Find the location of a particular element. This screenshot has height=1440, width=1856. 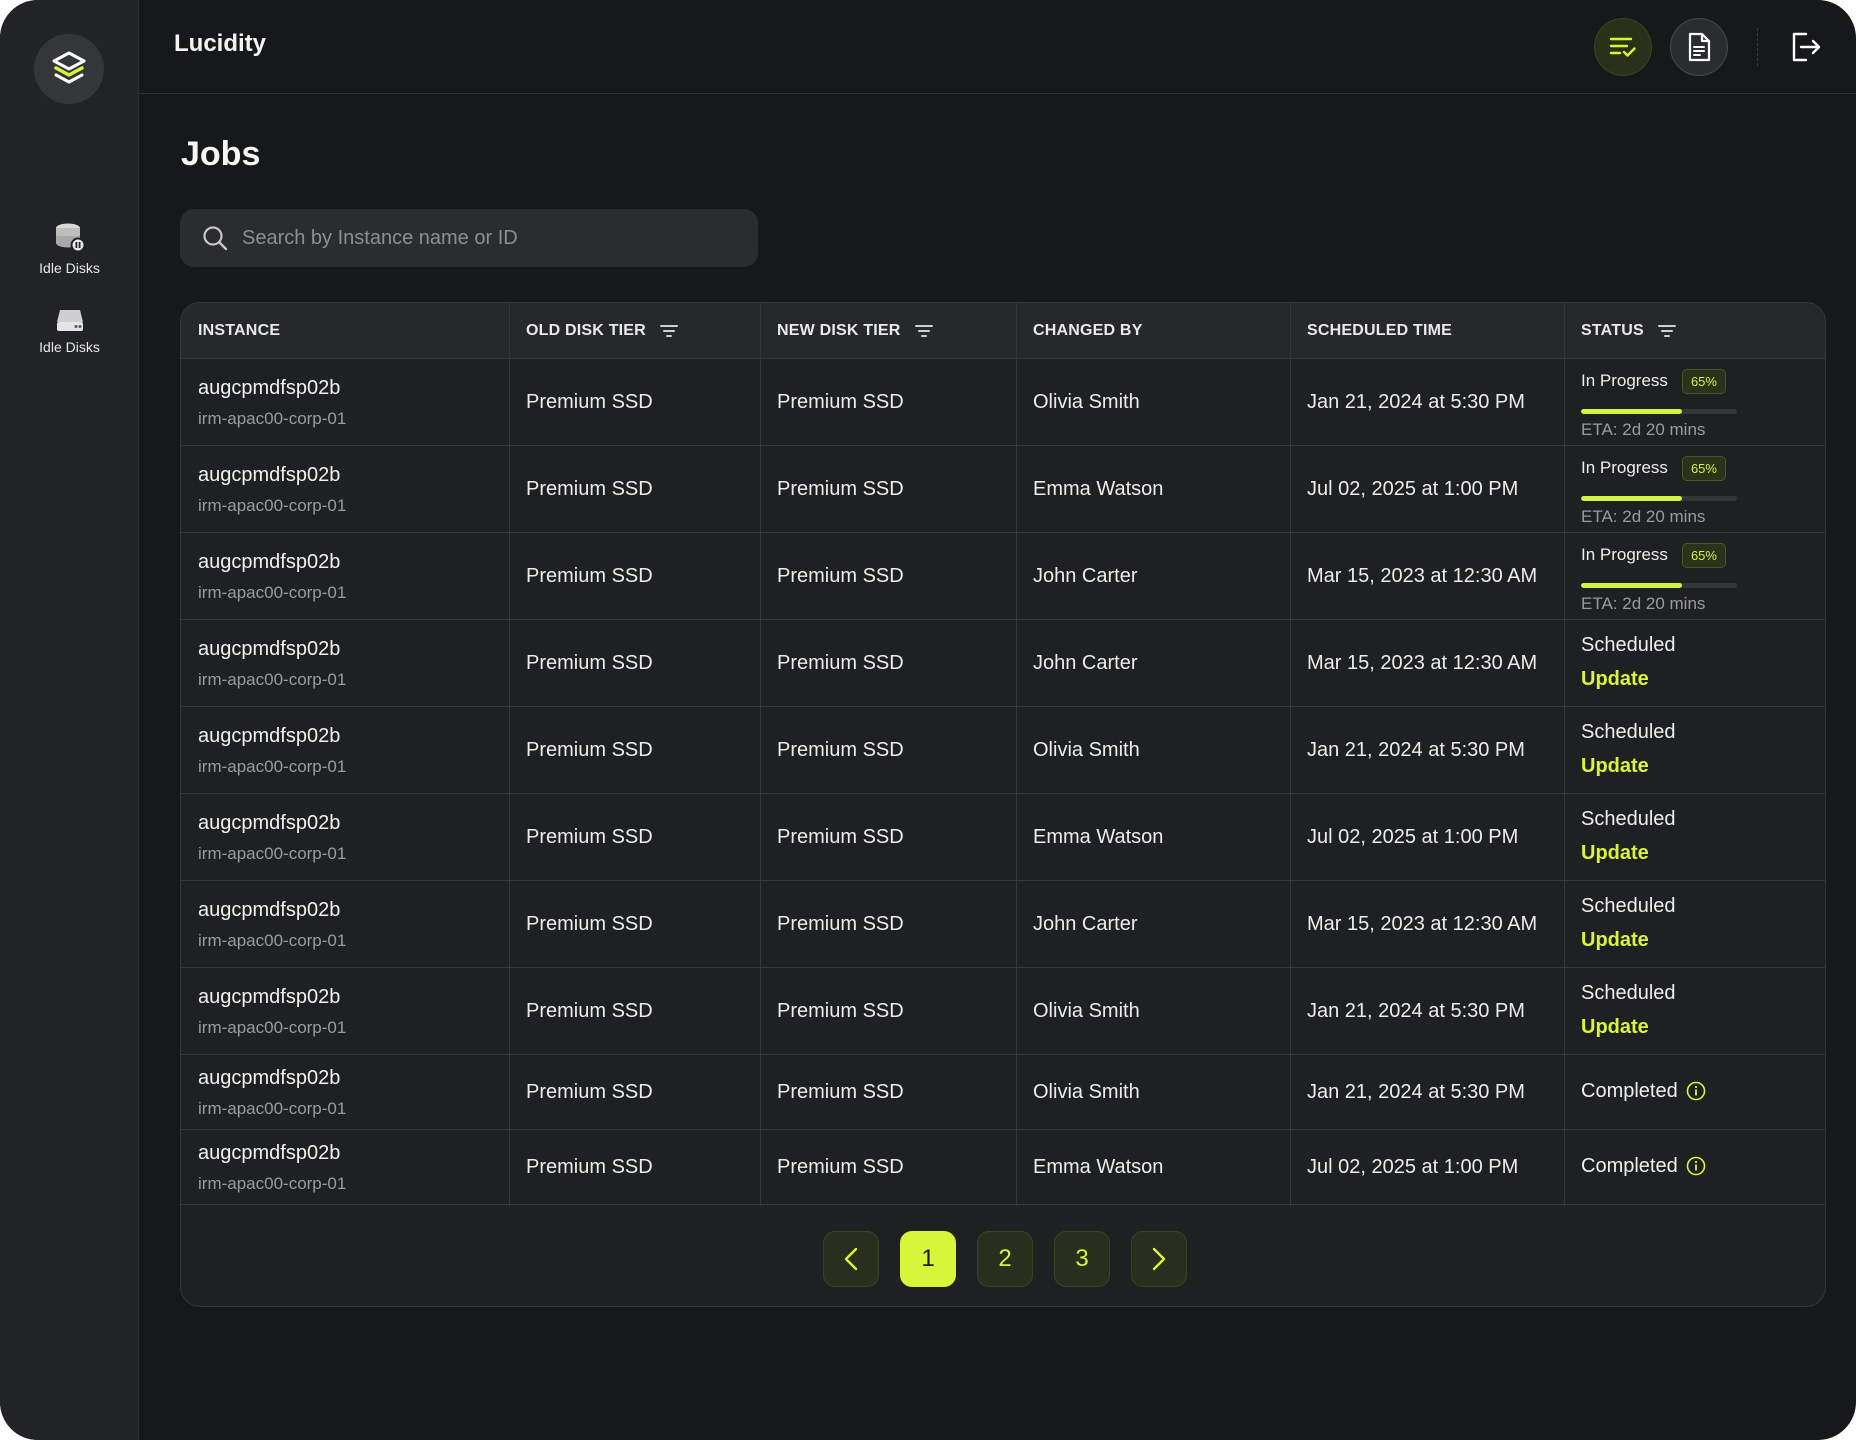

hard-drive-icon is located at coordinates (69, 320).